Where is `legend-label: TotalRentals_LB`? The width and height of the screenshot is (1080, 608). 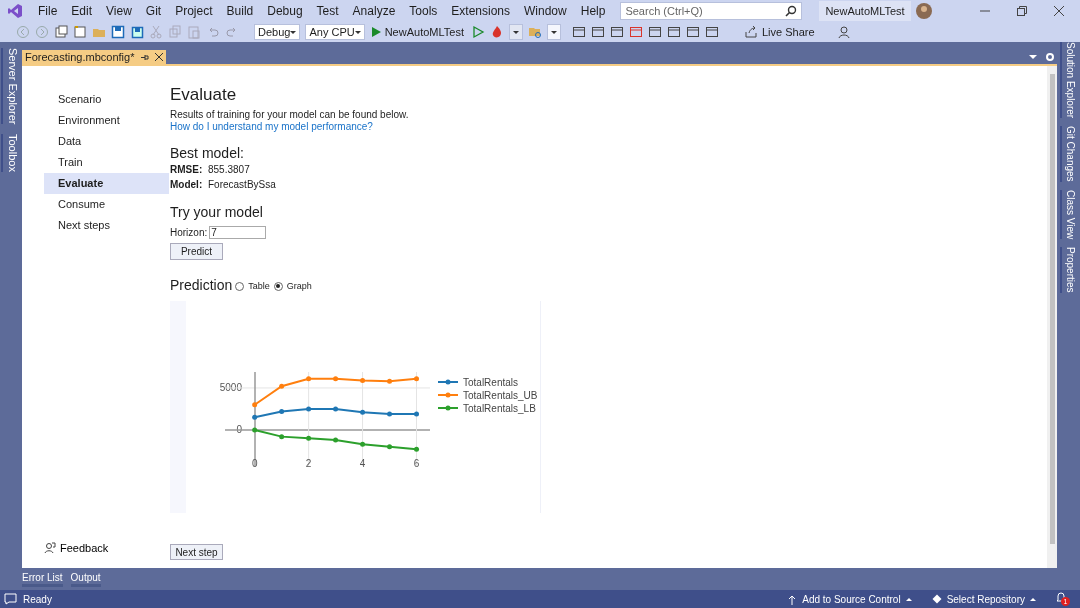
legend-label: TotalRentals_LB is located at coordinates (499, 408).